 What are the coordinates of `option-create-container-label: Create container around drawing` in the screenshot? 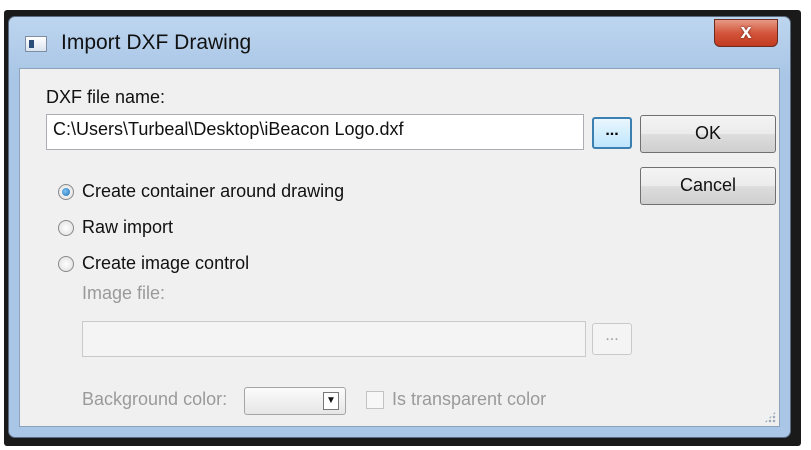 It's located at (213, 191).